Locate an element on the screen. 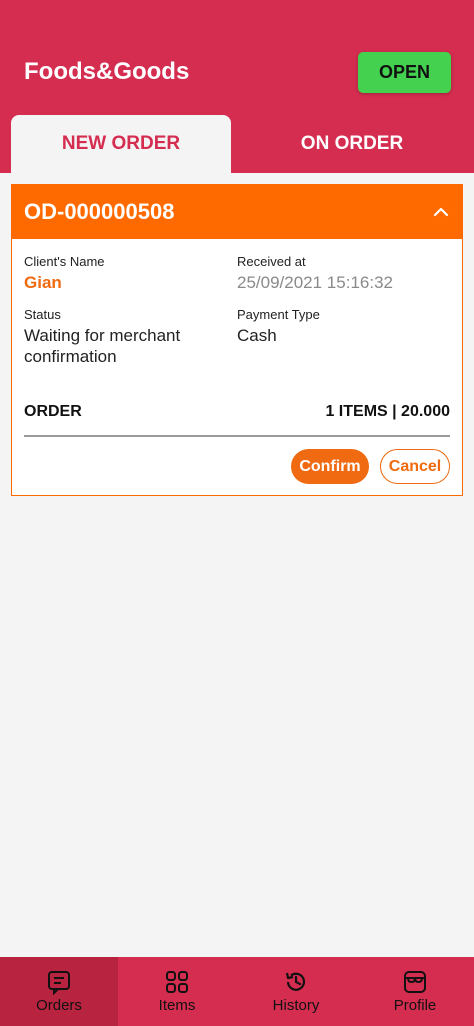 Image resolution: width=474 pixels, height=1026 pixels. nav-label-history: History is located at coordinates (296, 1005).